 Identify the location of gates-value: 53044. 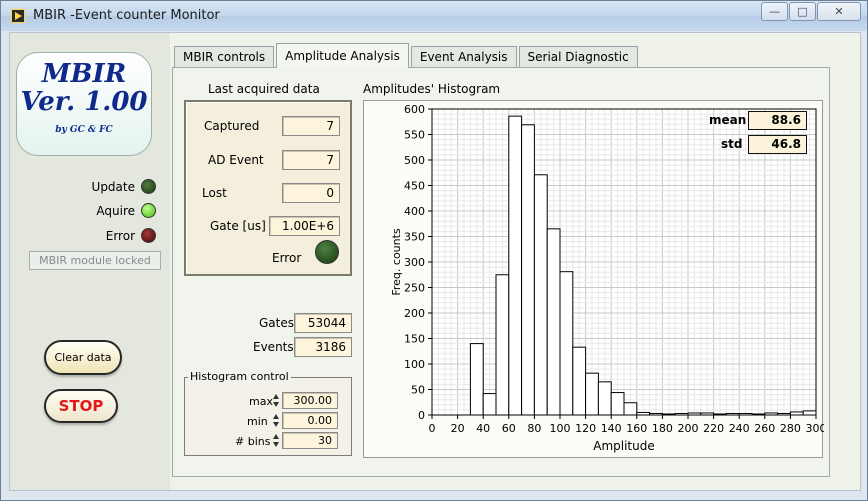
(323, 323).